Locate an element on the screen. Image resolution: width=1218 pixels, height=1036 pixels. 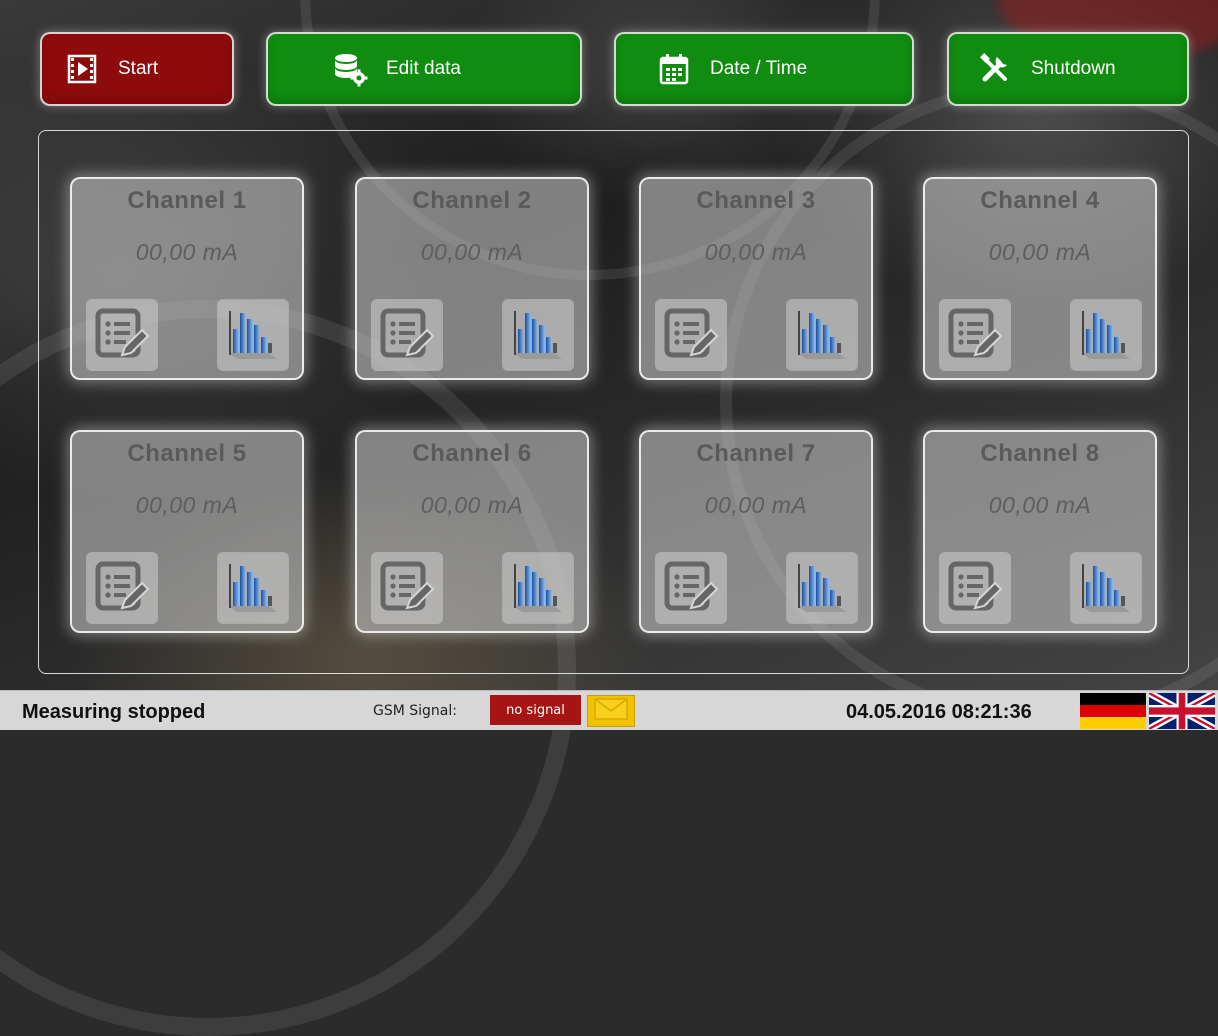
channel-card-8: Channel 8 00,00 mA is located at coordinates (1040, 531).